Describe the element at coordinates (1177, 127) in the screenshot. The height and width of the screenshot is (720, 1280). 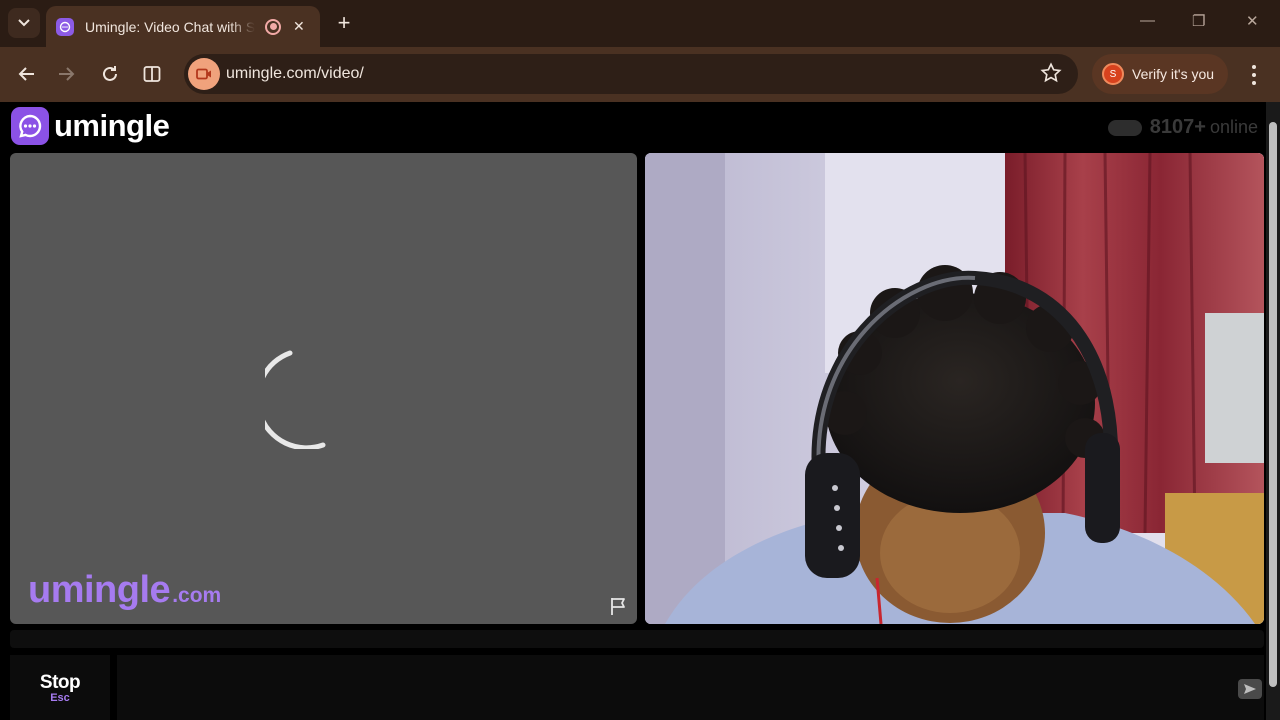
I see `online-count: 8107+` at that location.